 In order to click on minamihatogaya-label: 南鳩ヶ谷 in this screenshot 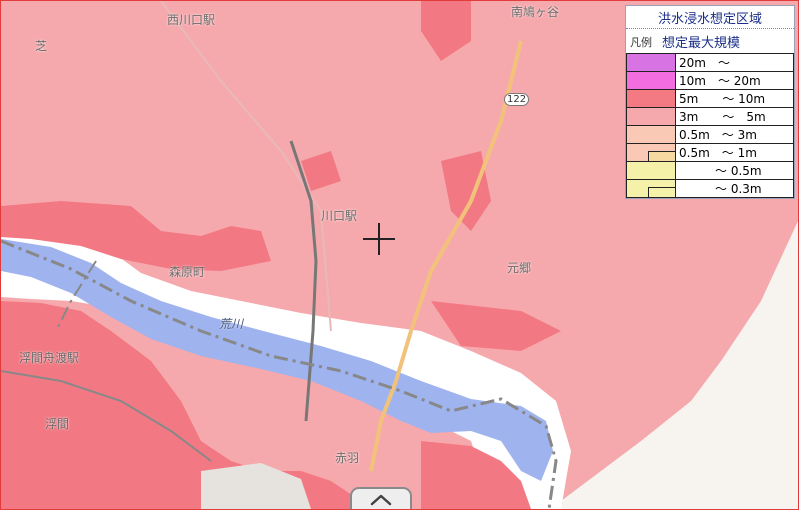, I will do `click(535, 12)`.